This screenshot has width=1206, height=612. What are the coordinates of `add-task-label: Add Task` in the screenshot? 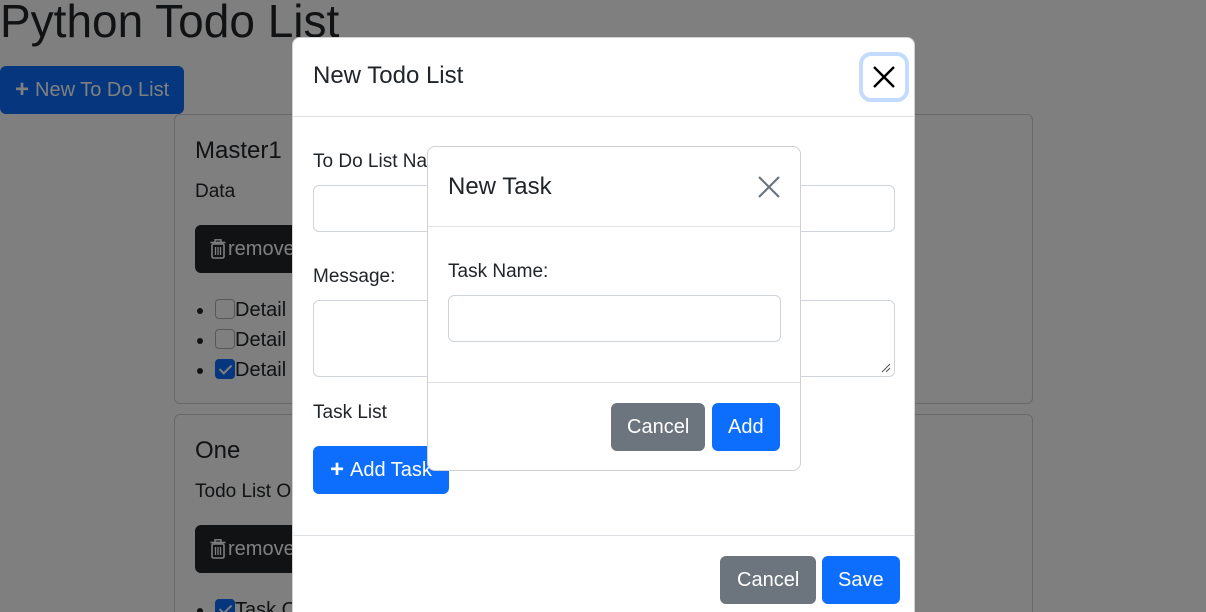 It's located at (391, 470).